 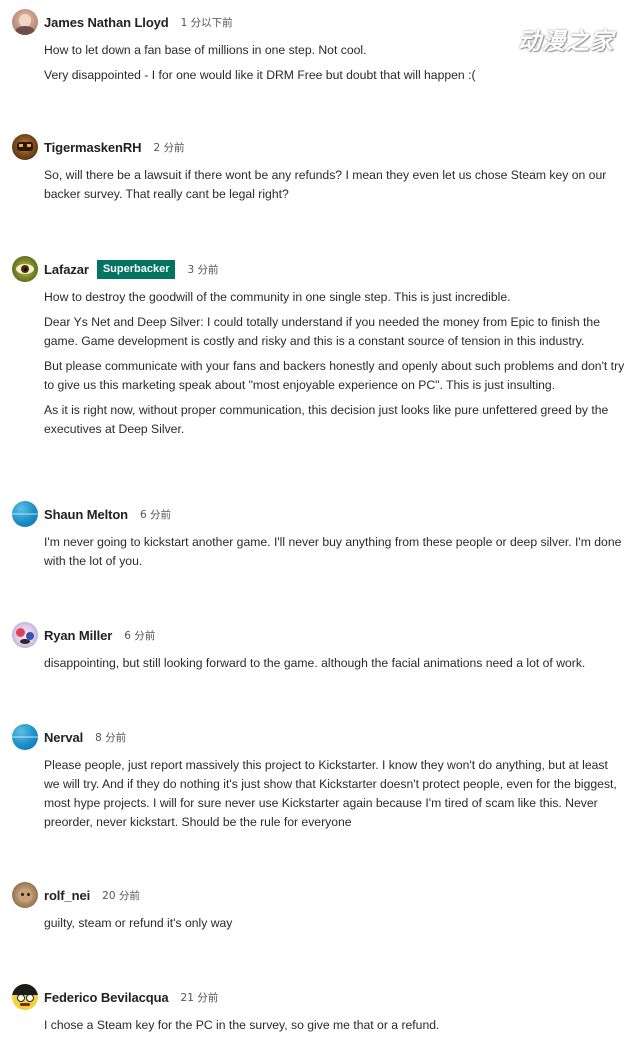 What do you see at coordinates (106, 22) in the screenshot?
I see `comment-author: James Nathan Lloyd` at bounding box center [106, 22].